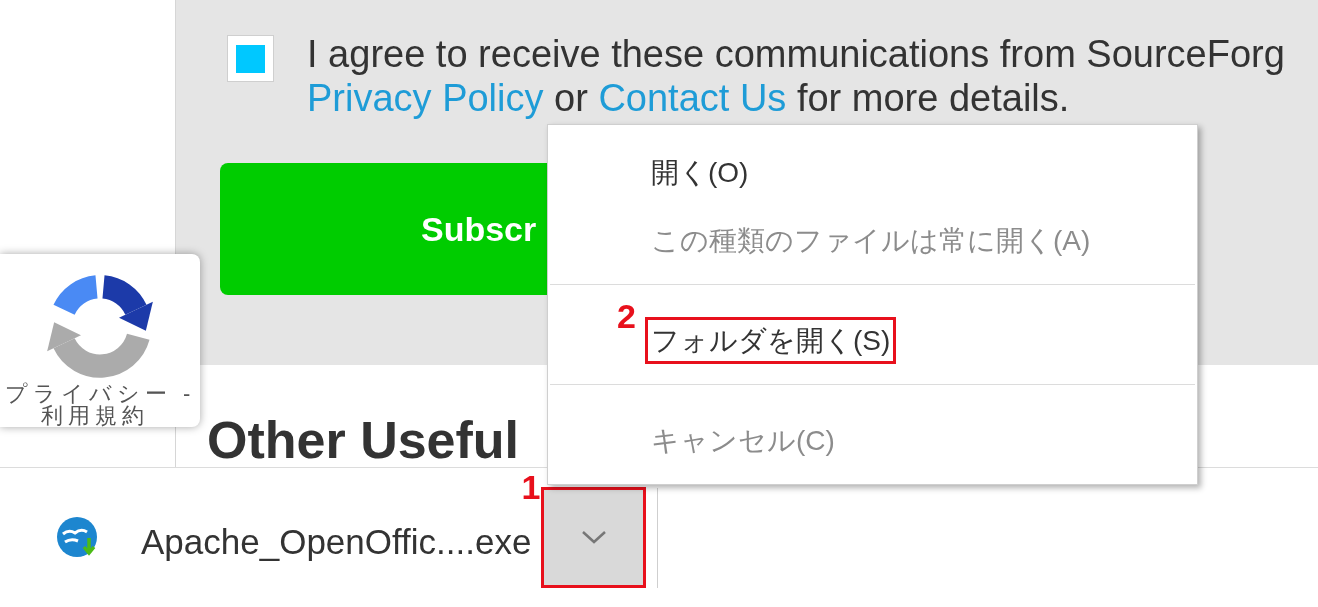  Describe the element at coordinates (626, 315) in the screenshot. I see `step-number: 2` at that location.